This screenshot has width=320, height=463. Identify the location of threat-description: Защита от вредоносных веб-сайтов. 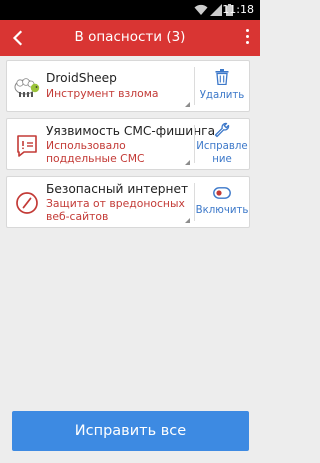
(115, 210).